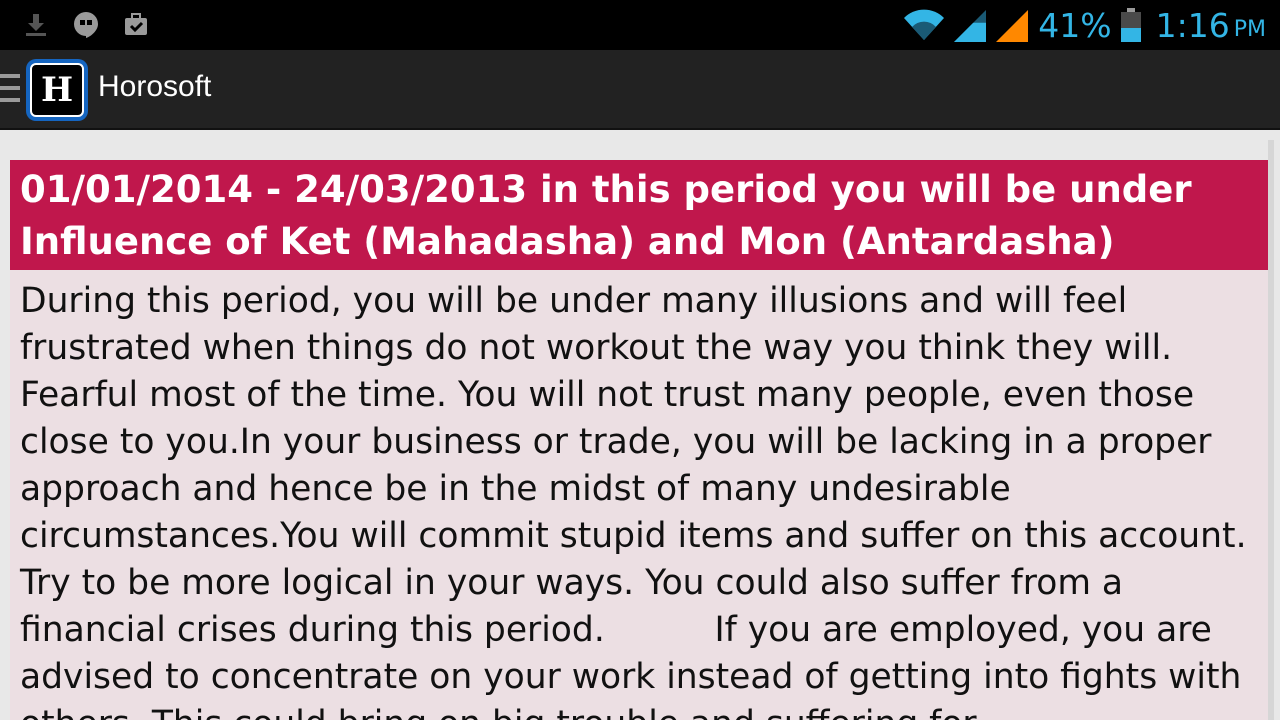  What do you see at coordinates (1192, 25) in the screenshot?
I see `clock: 1:16` at bounding box center [1192, 25].